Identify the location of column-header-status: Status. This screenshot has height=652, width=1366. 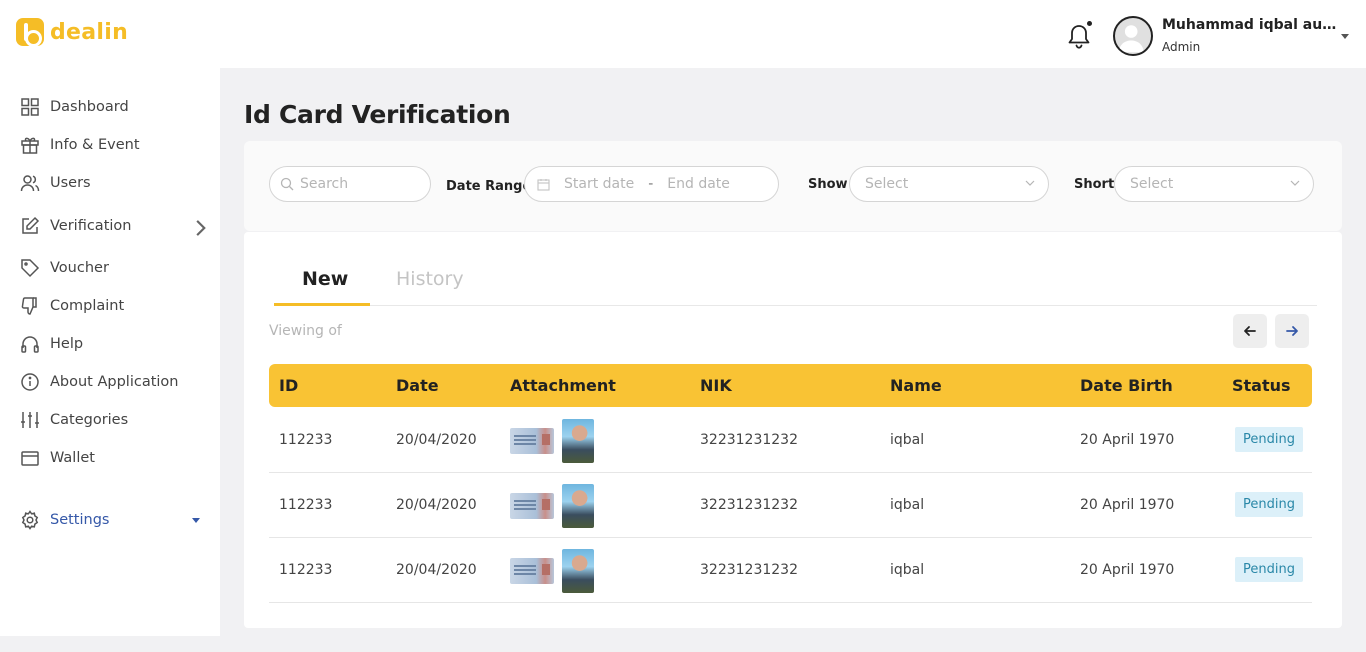
(1261, 385).